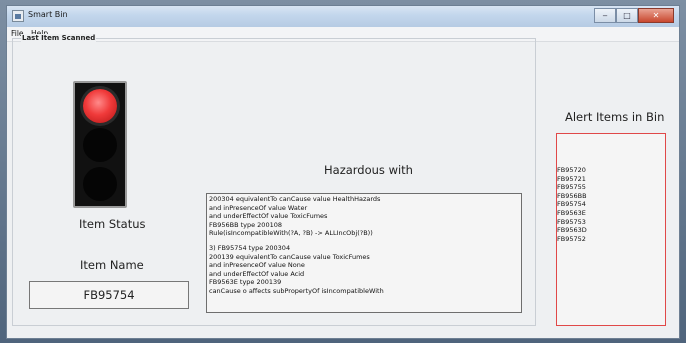  What do you see at coordinates (48, 14) in the screenshot?
I see `window-title: Smart Bin` at bounding box center [48, 14].